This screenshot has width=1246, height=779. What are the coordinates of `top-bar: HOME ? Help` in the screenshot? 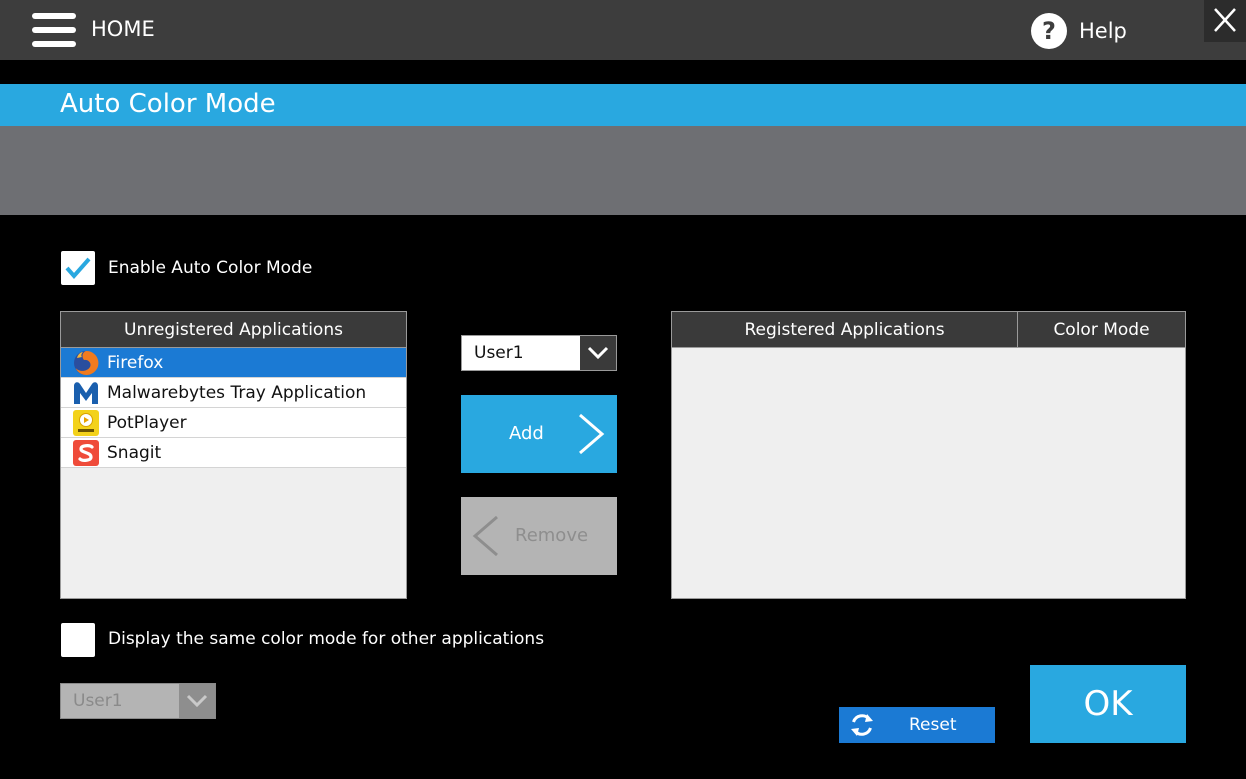 It's located at (623, 30).